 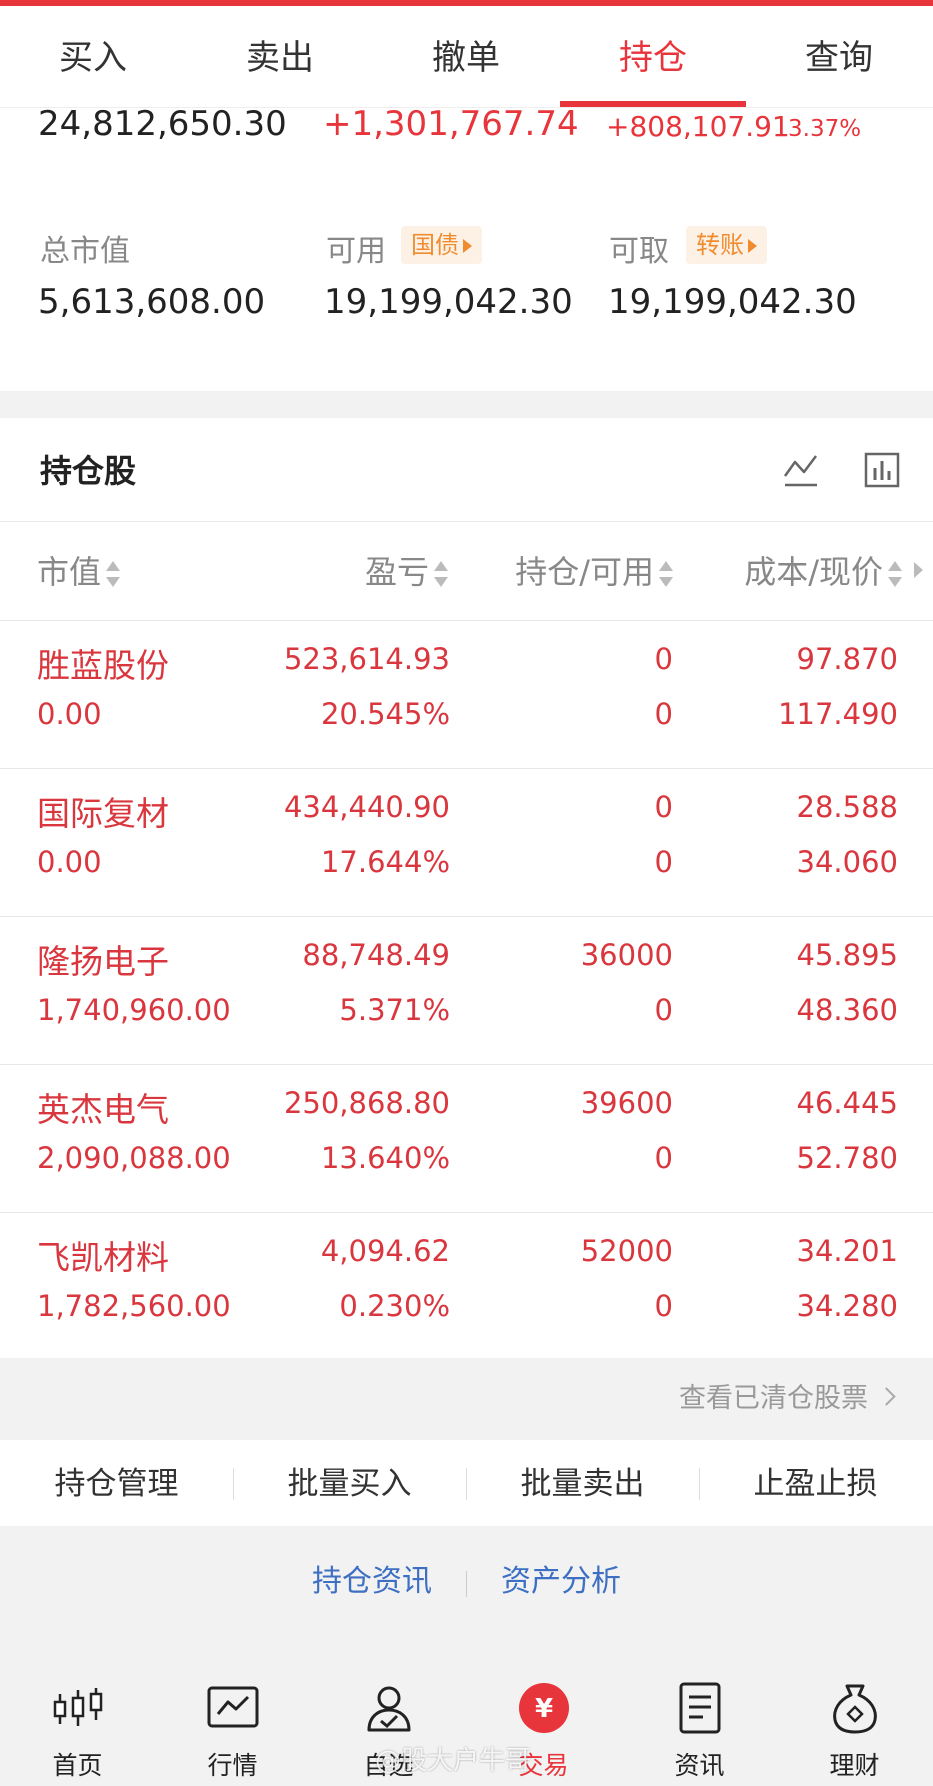 I want to click on cleared-stocks-bar: 查看已清仓股票, so click(x=466, y=1399).